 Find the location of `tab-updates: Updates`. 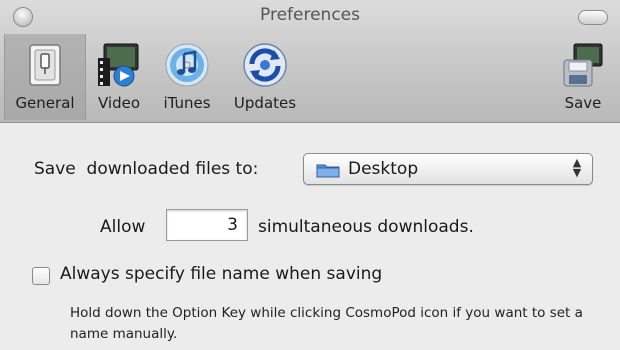

tab-updates: Updates is located at coordinates (265, 77).